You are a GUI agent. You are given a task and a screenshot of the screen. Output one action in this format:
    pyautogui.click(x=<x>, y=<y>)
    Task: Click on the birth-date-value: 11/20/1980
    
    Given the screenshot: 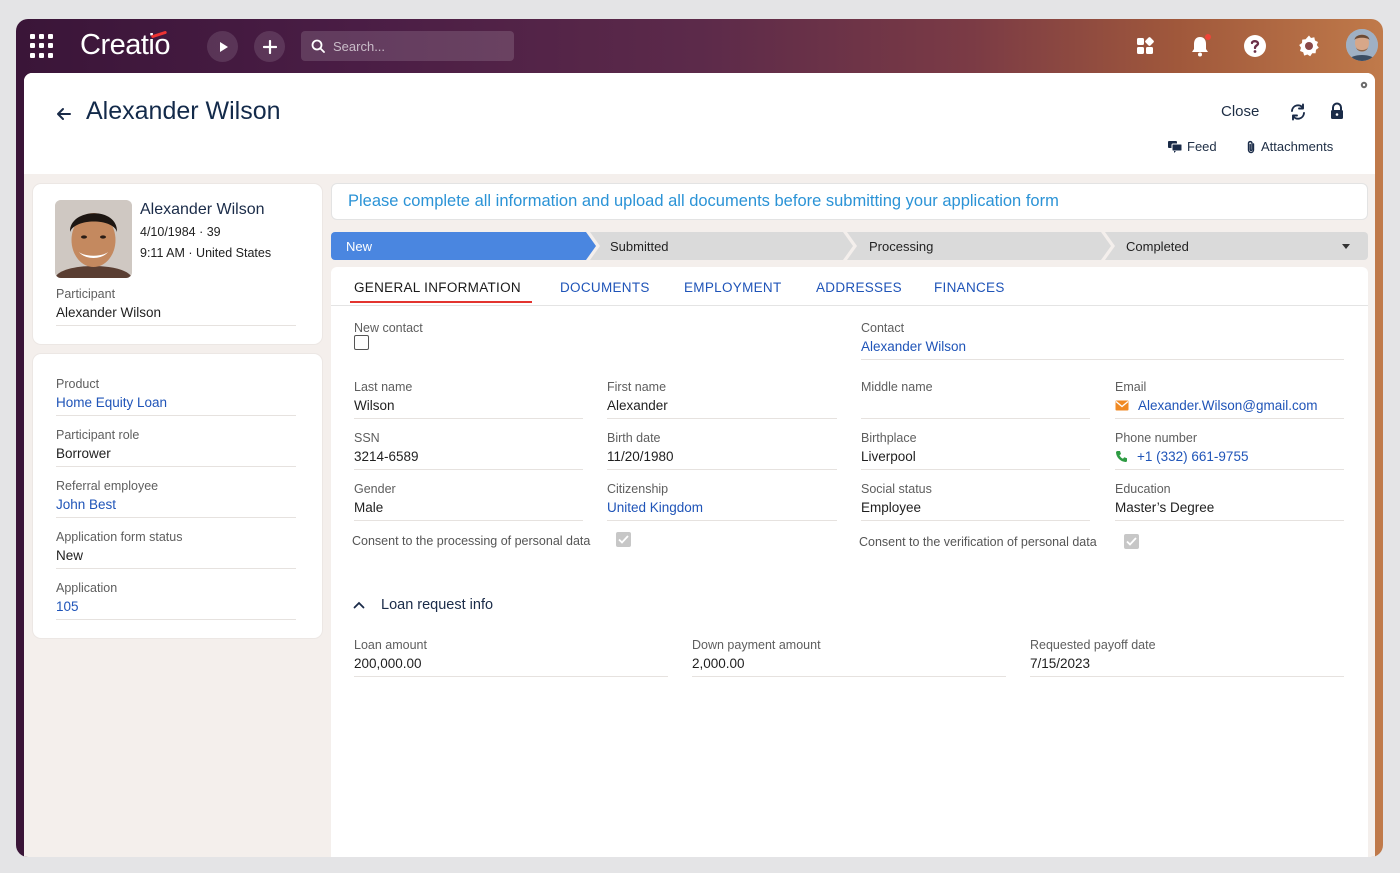 What is the action you would take?
    pyautogui.click(x=640, y=456)
    